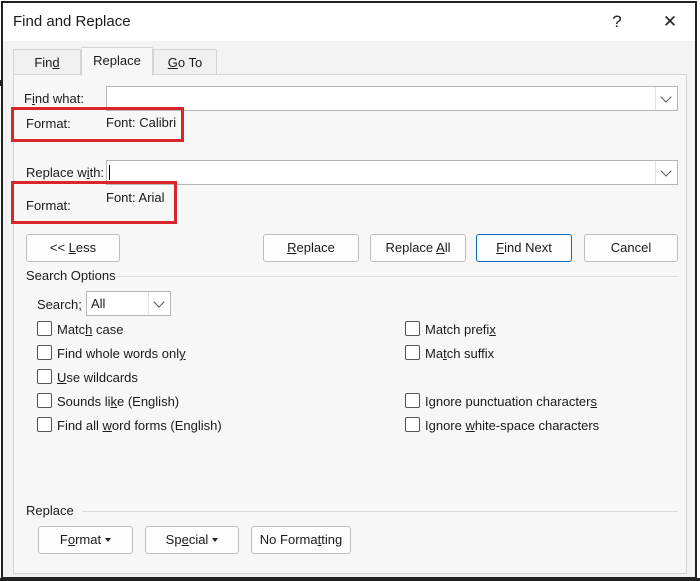 The image size is (700, 581). I want to click on ignore-whitespace-checkbox, so click(412, 424).